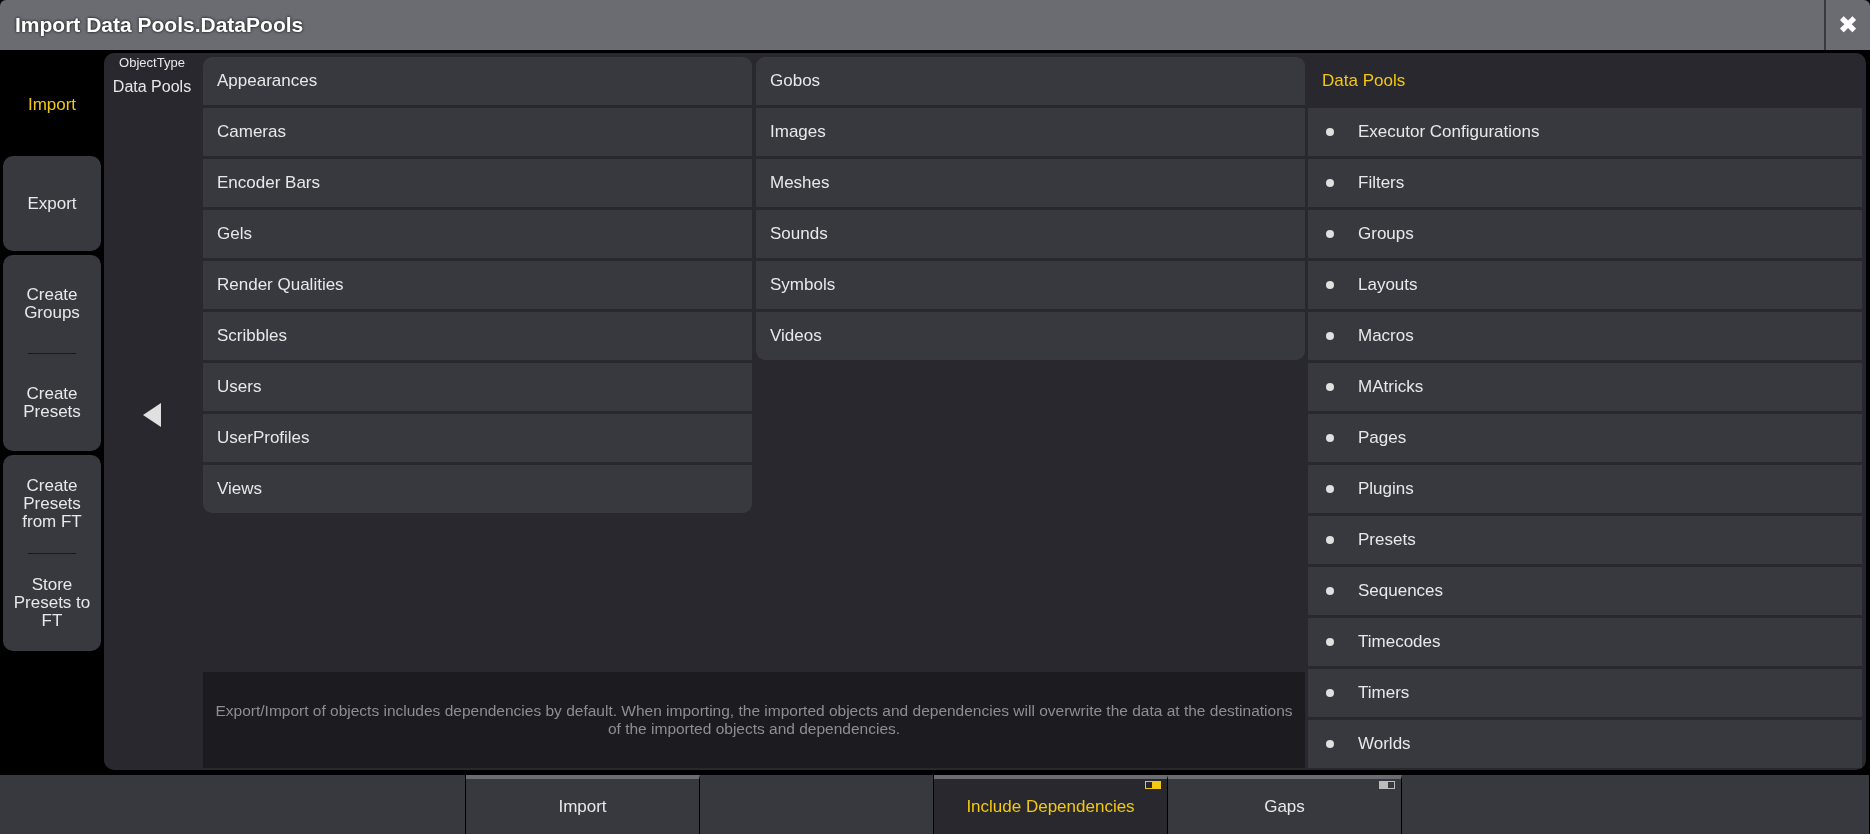  Describe the element at coordinates (52, 504) in the screenshot. I see `side-button: Create Presets from FT` at that location.